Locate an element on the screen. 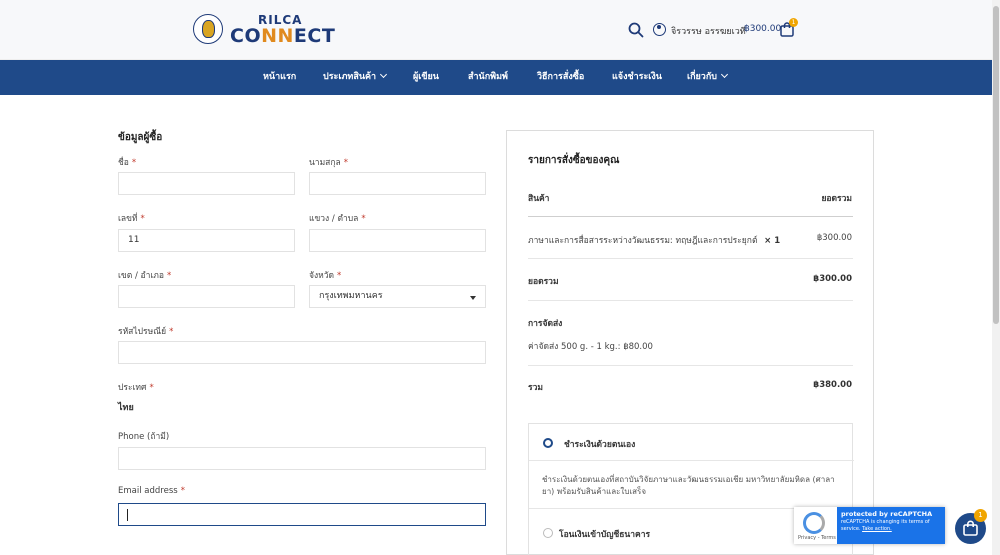 Image resolution: width=1000 pixels, height=555 pixels. recaptcha-title: protected by reCAPTCHA is located at coordinates (887, 514).